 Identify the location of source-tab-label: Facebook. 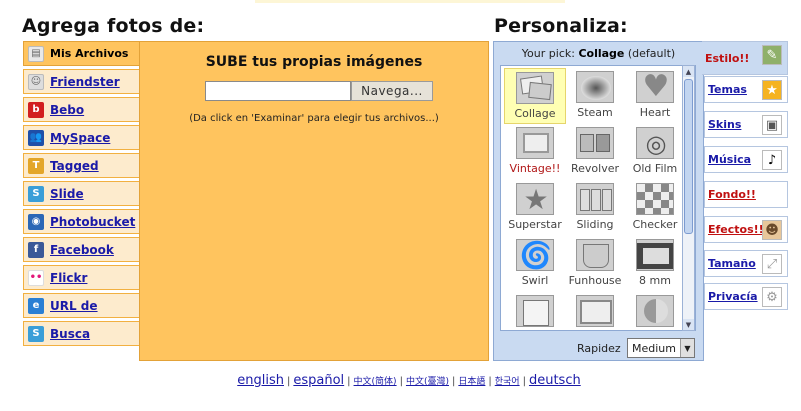
(82, 249).